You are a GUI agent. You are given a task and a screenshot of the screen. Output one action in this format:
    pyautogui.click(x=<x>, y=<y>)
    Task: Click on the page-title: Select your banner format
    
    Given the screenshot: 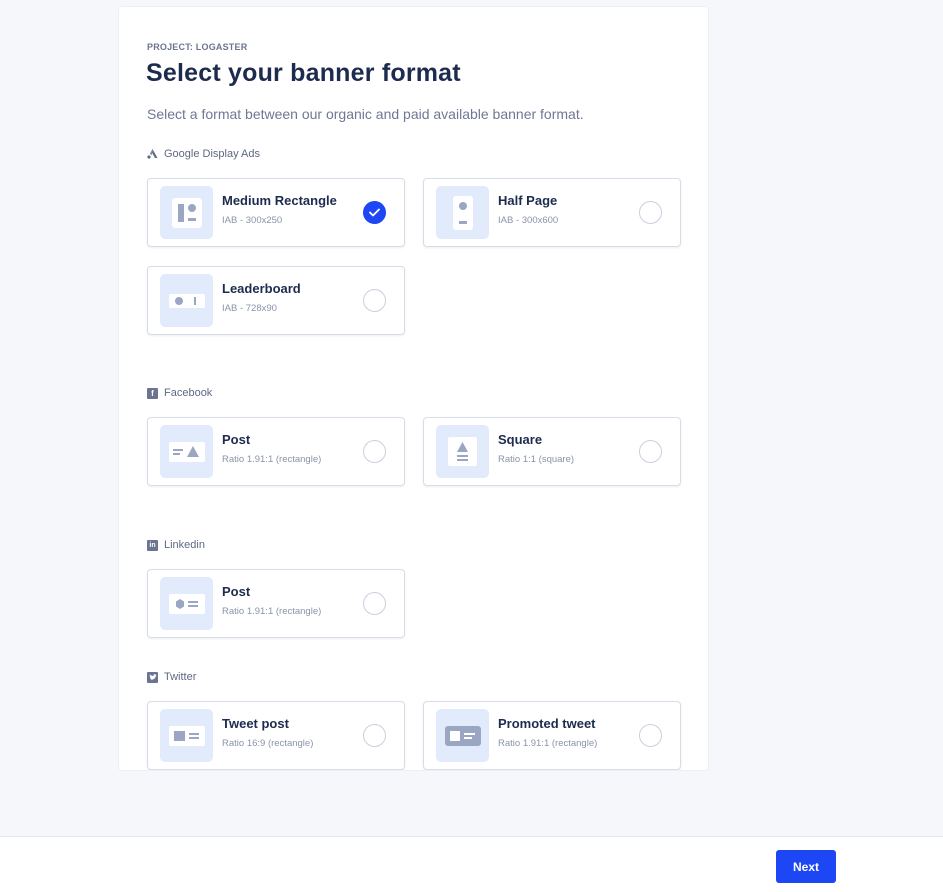 What is the action you would take?
    pyautogui.click(x=303, y=73)
    